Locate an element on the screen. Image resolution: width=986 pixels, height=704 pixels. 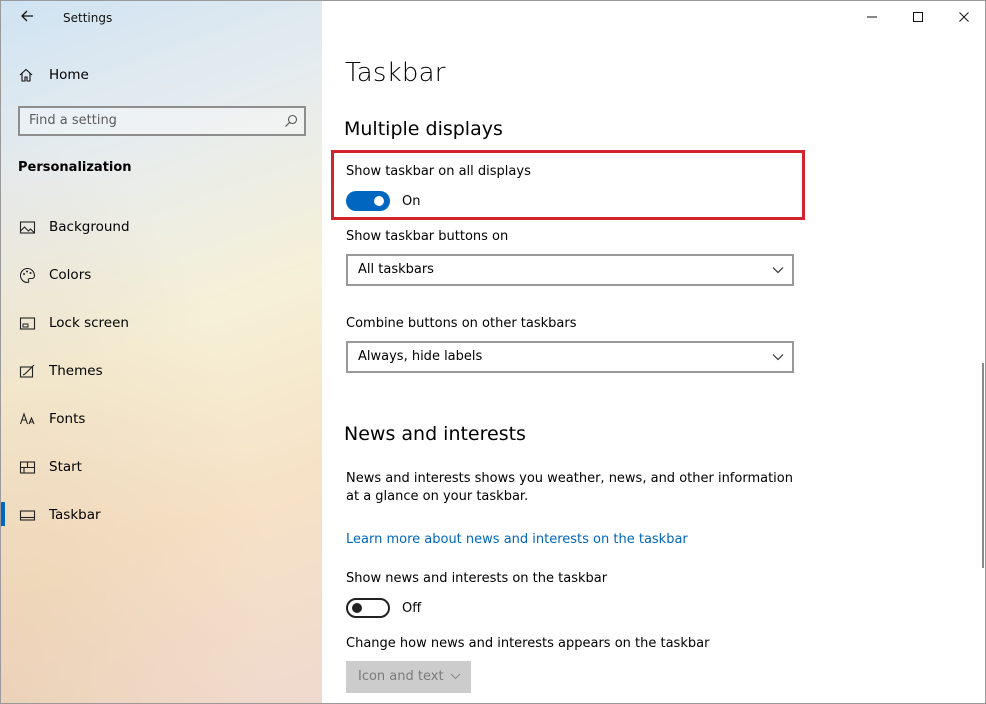
sidebar-item-fonts: Fonts is located at coordinates (161, 419).